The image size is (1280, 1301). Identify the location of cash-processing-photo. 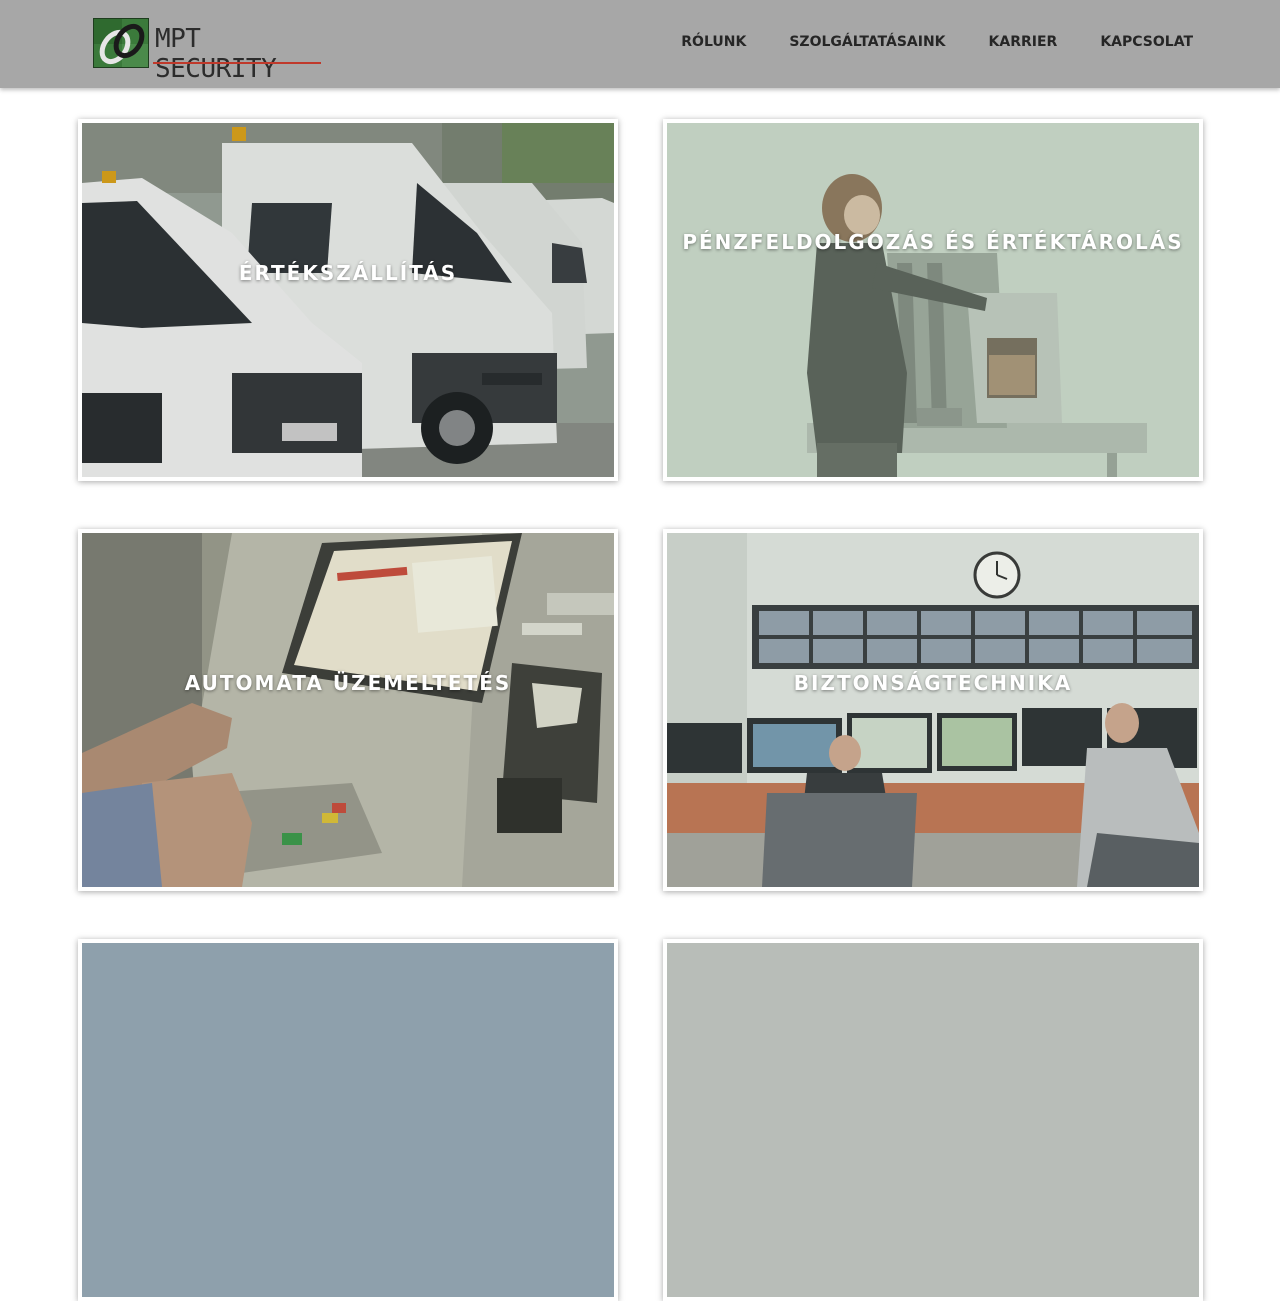
(933, 300).